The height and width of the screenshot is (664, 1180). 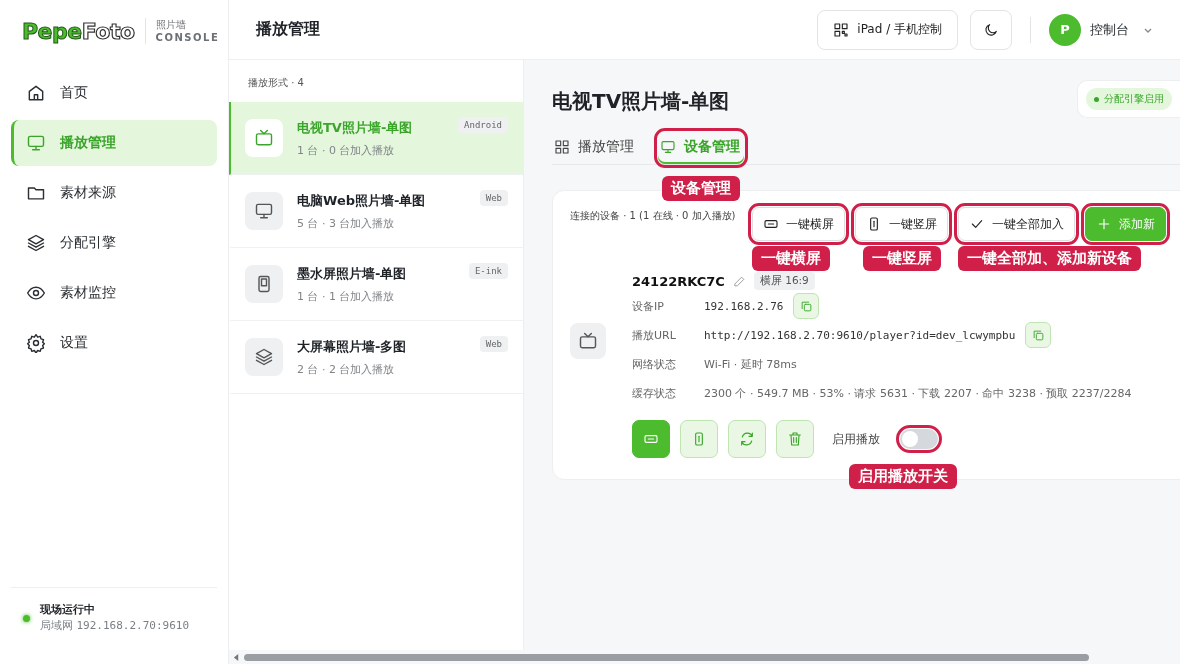 I want to click on mode-meta: 1 台 · 0 台加入播放, so click(x=346, y=150).